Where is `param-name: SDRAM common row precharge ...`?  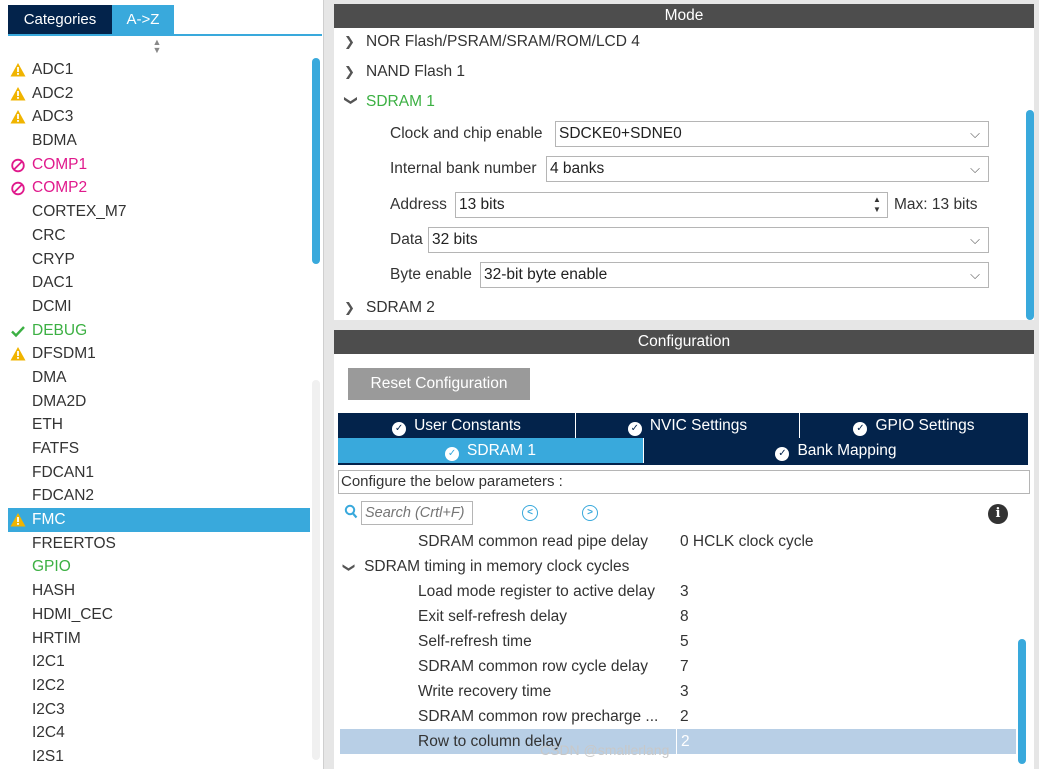 param-name: SDRAM common row precharge ... is located at coordinates (538, 716).